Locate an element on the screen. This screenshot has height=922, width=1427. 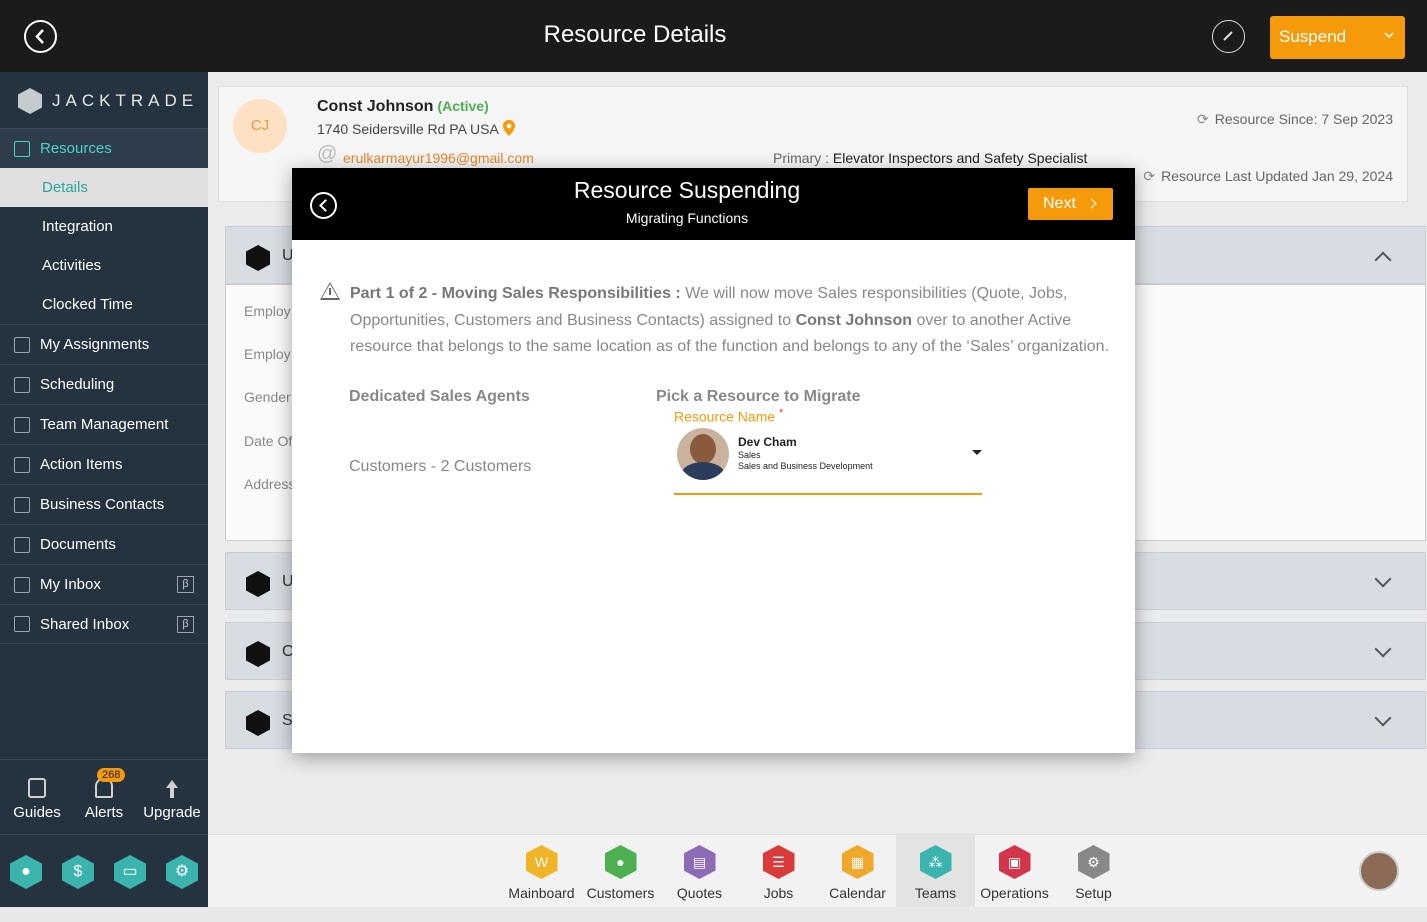
sidebar-item-clocked-time: Clocked Time is located at coordinates (104, 304).